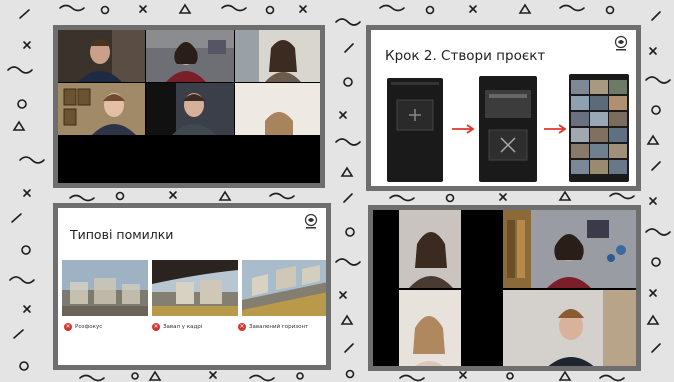 The height and width of the screenshot is (382, 674). Describe the element at coordinates (105, 288) in the screenshot. I see `example-photo-blur` at that location.